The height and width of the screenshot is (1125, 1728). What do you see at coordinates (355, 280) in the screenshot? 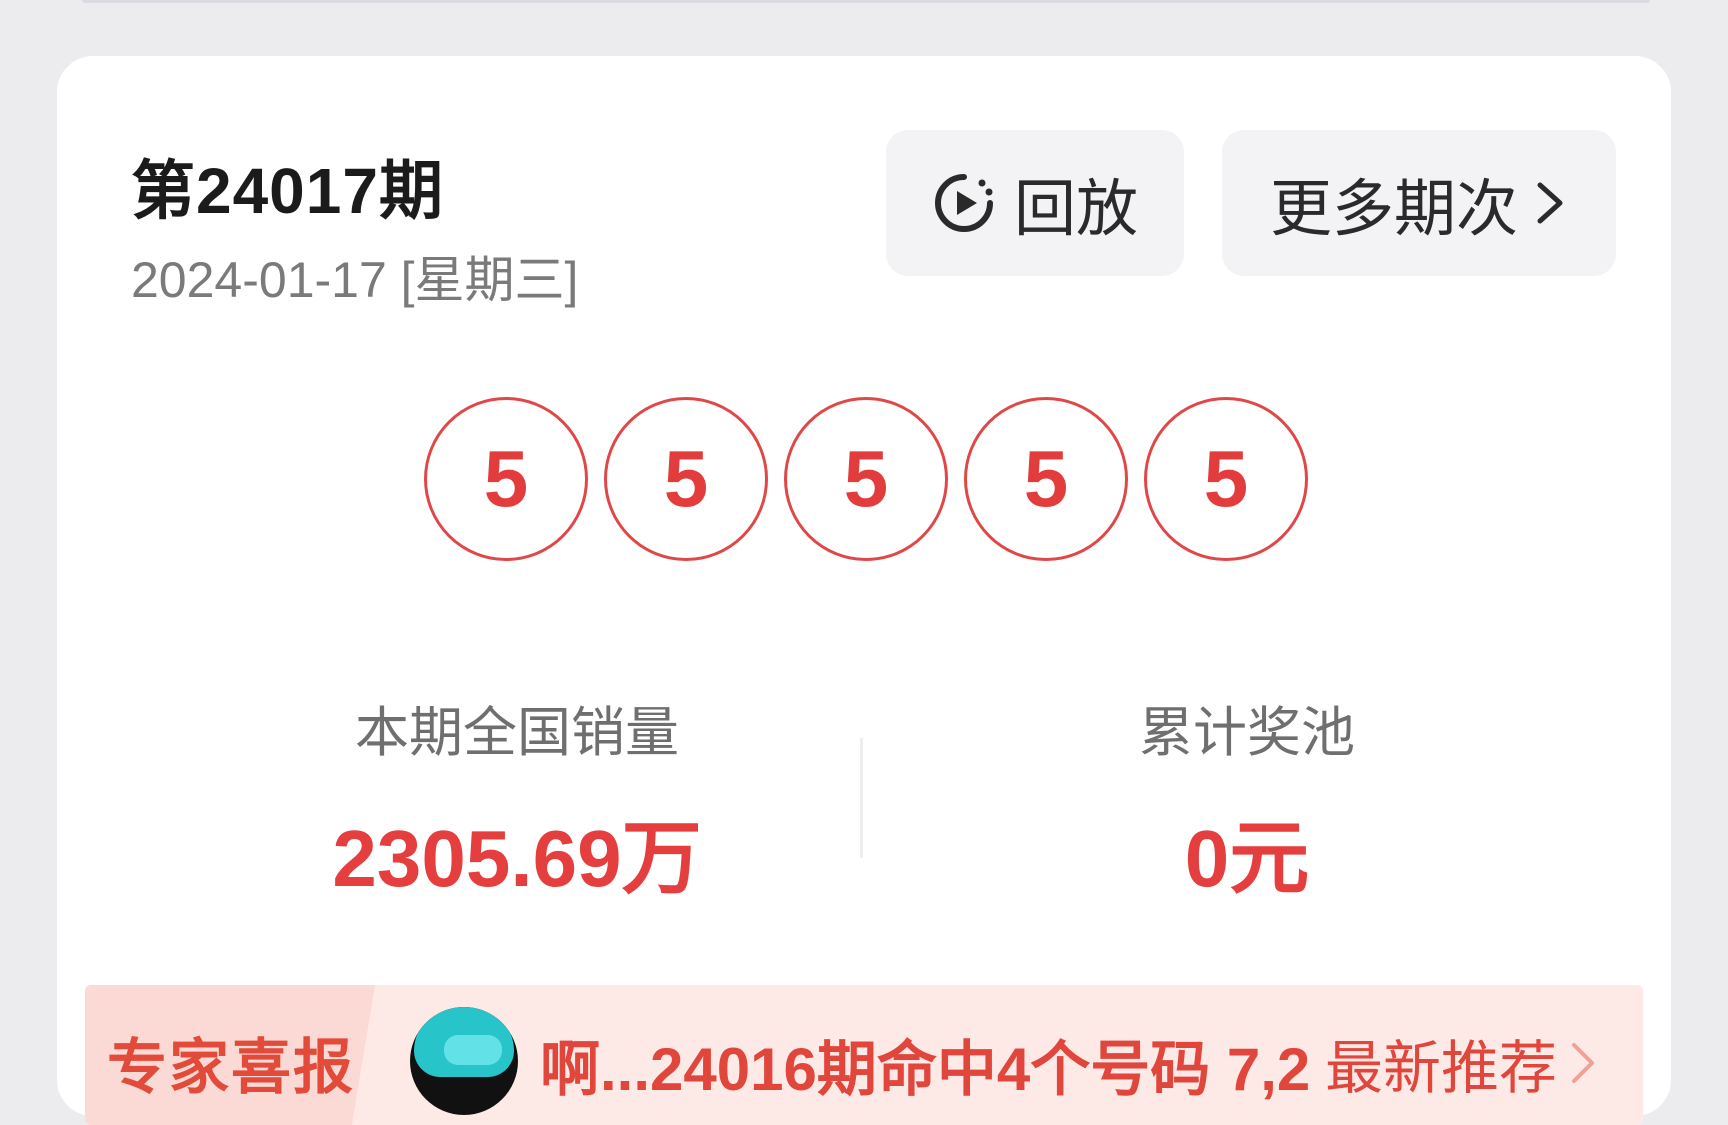
I see `period-date: 2024-01-17 [星期三]` at bounding box center [355, 280].